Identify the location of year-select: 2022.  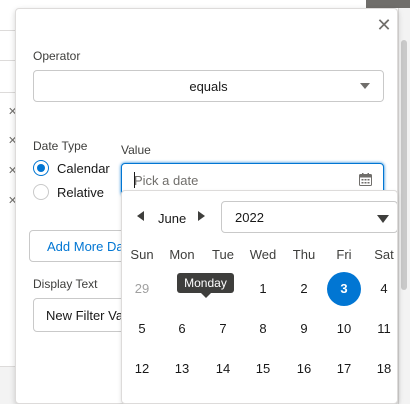
(309, 217).